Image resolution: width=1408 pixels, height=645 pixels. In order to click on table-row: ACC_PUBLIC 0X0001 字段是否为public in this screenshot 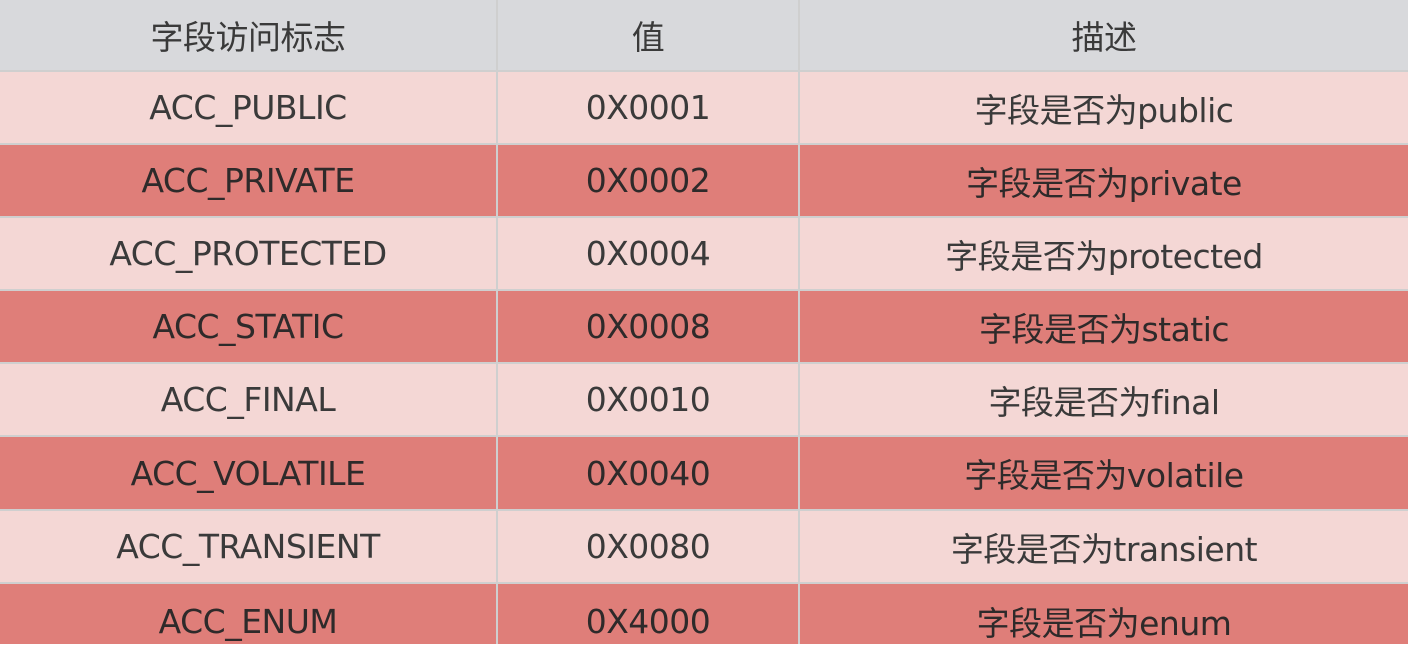, I will do `click(704, 108)`.